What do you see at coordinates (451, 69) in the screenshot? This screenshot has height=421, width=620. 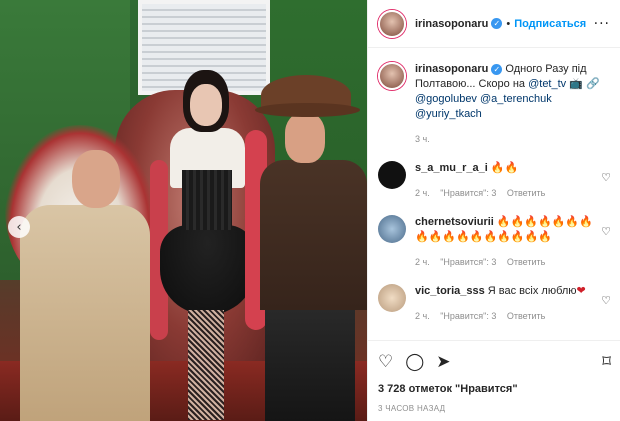 I see `caption-username: irinasoponaru` at bounding box center [451, 69].